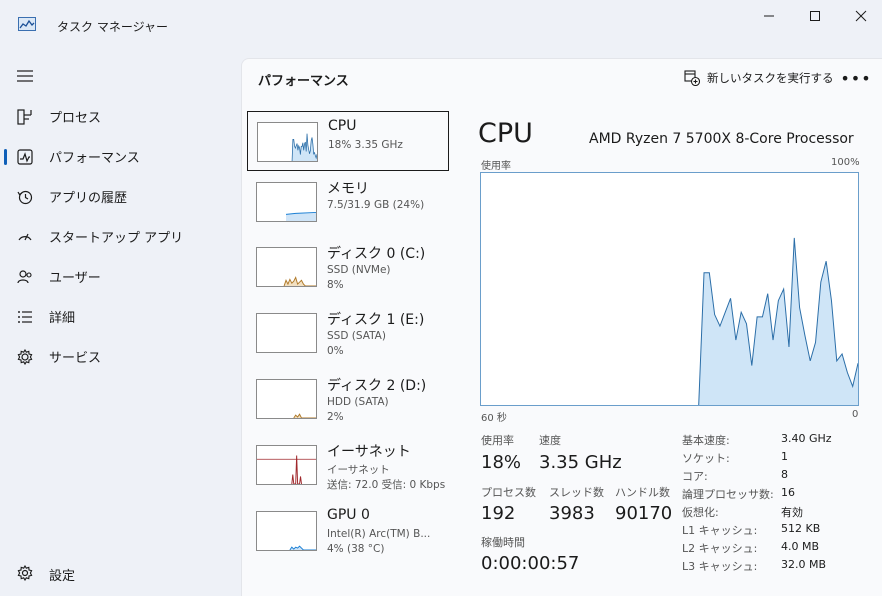 The width and height of the screenshot is (882, 596). What do you see at coordinates (772, 459) in the screenshot?
I see `spec-row: ソケット: 1` at bounding box center [772, 459].